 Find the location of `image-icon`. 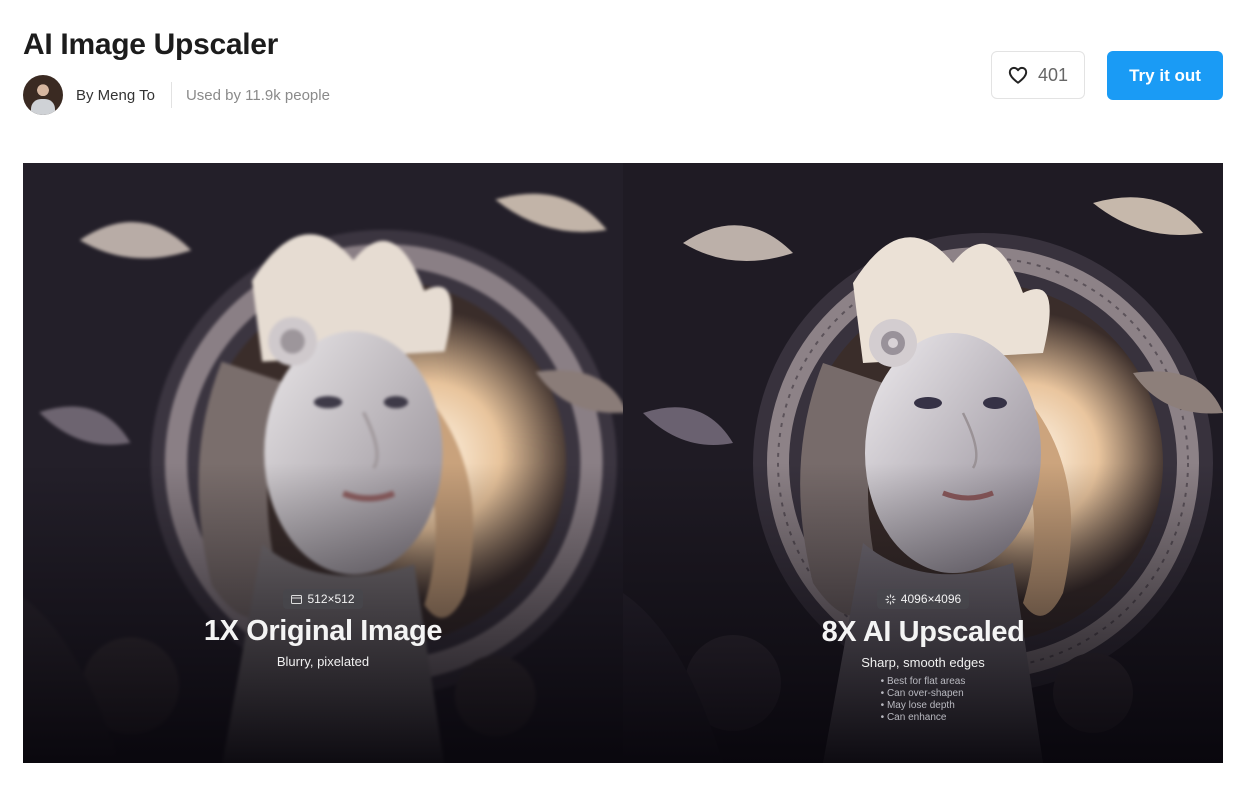

image-icon is located at coordinates (297, 599).